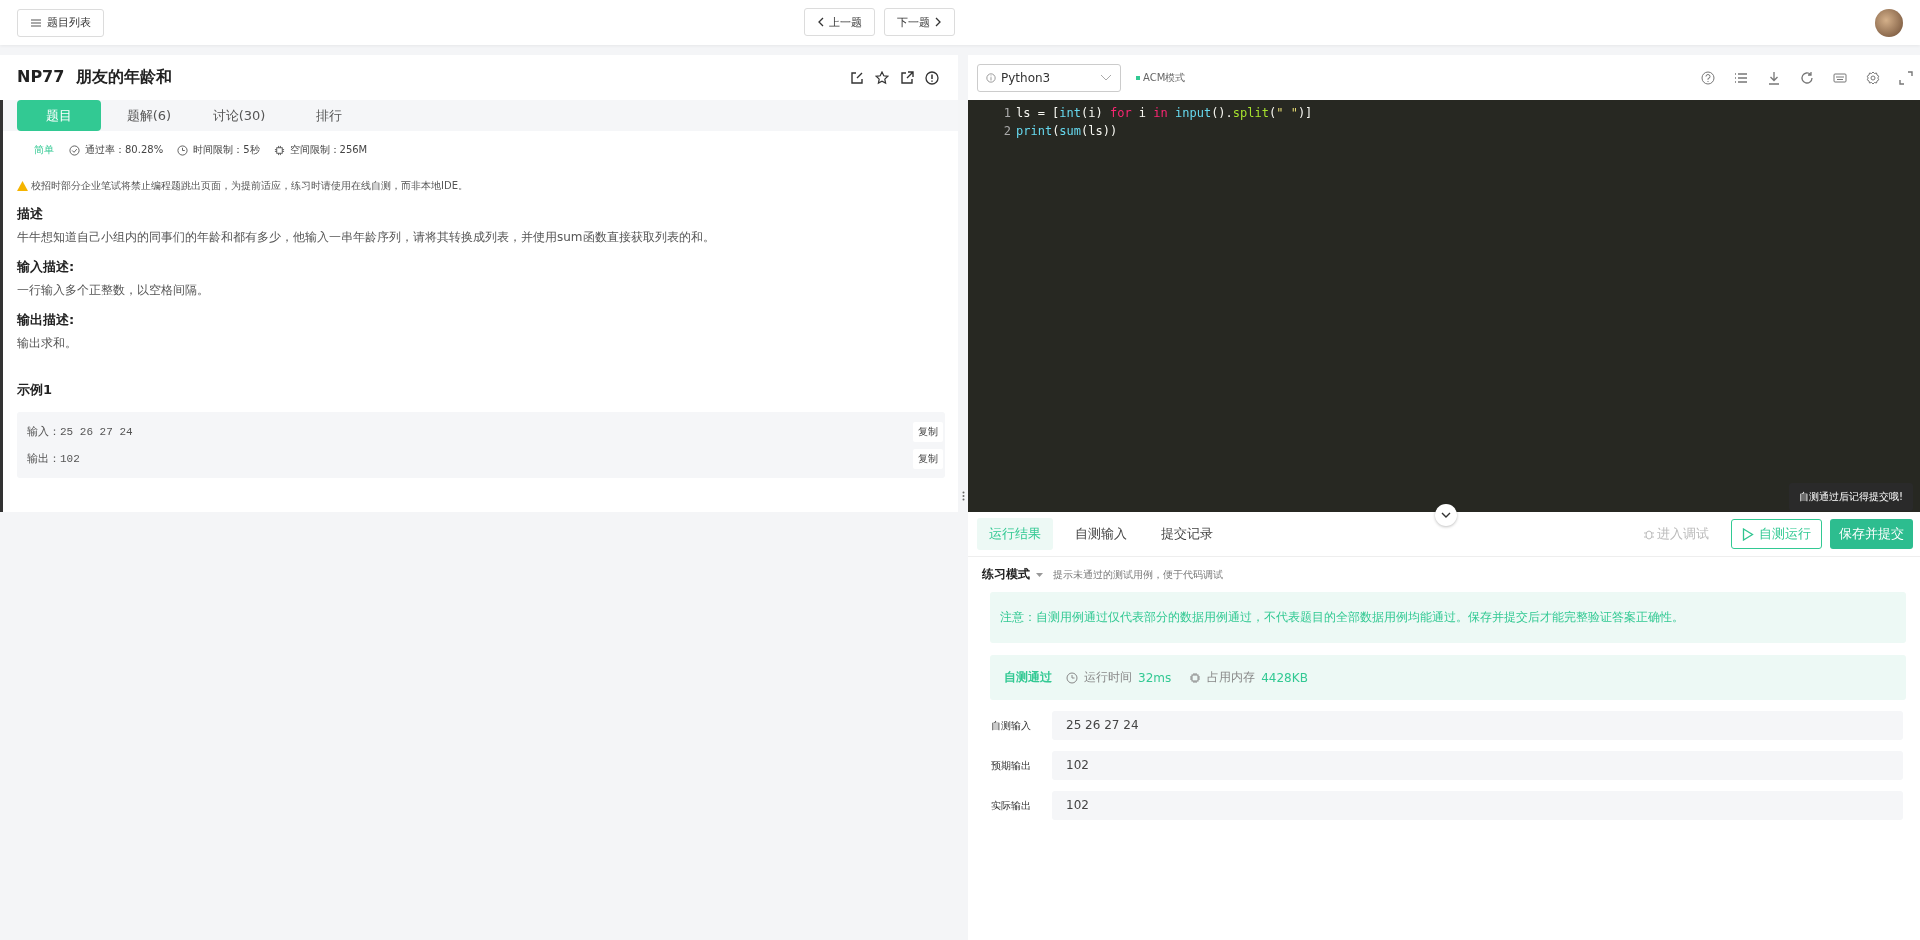 The height and width of the screenshot is (940, 1920). What do you see at coordinates (1011, 725) in the screenshot?
I see `field-label: 自测输入` at bounding box center [1011, 725].